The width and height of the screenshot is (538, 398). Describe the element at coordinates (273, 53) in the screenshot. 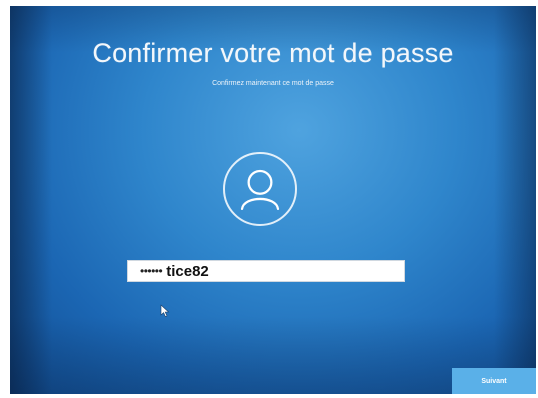

I see `page-title: Confirmer votre mot de passe` at that location.